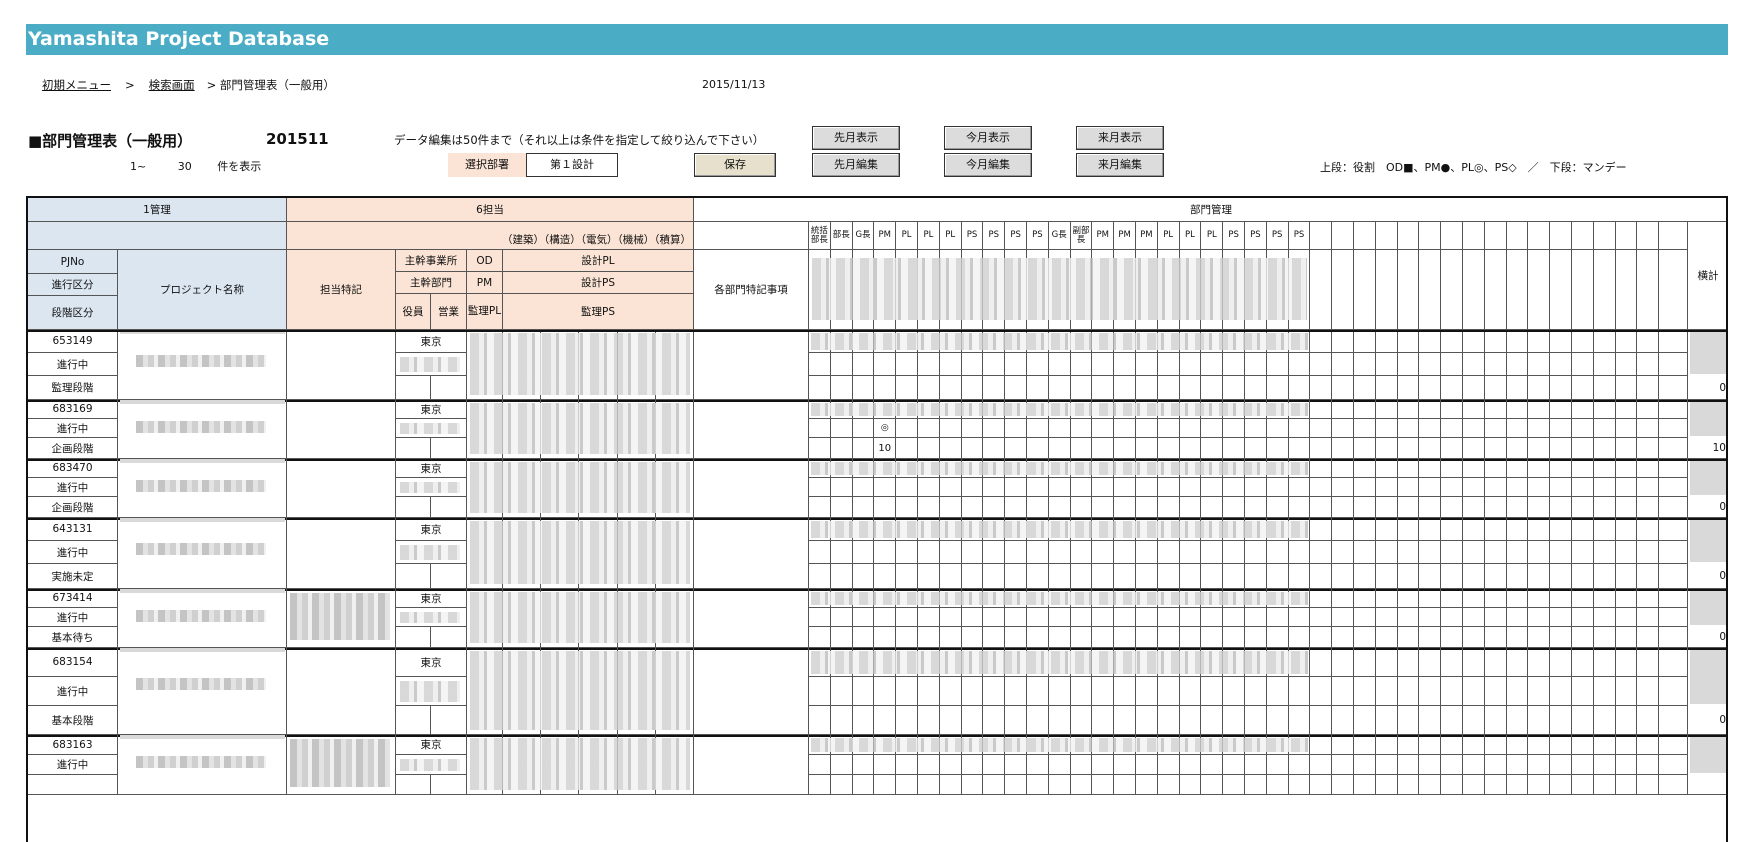 The image size is (1755, 842). What do you see at coordinates (885, 428) in the screenshot?
I see `role-mark-cell: ◎` at bounding box center [885, 428].